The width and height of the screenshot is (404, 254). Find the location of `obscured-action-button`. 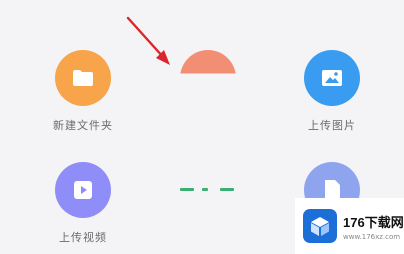

obscured-action-button is located at coordinates (208, 78).